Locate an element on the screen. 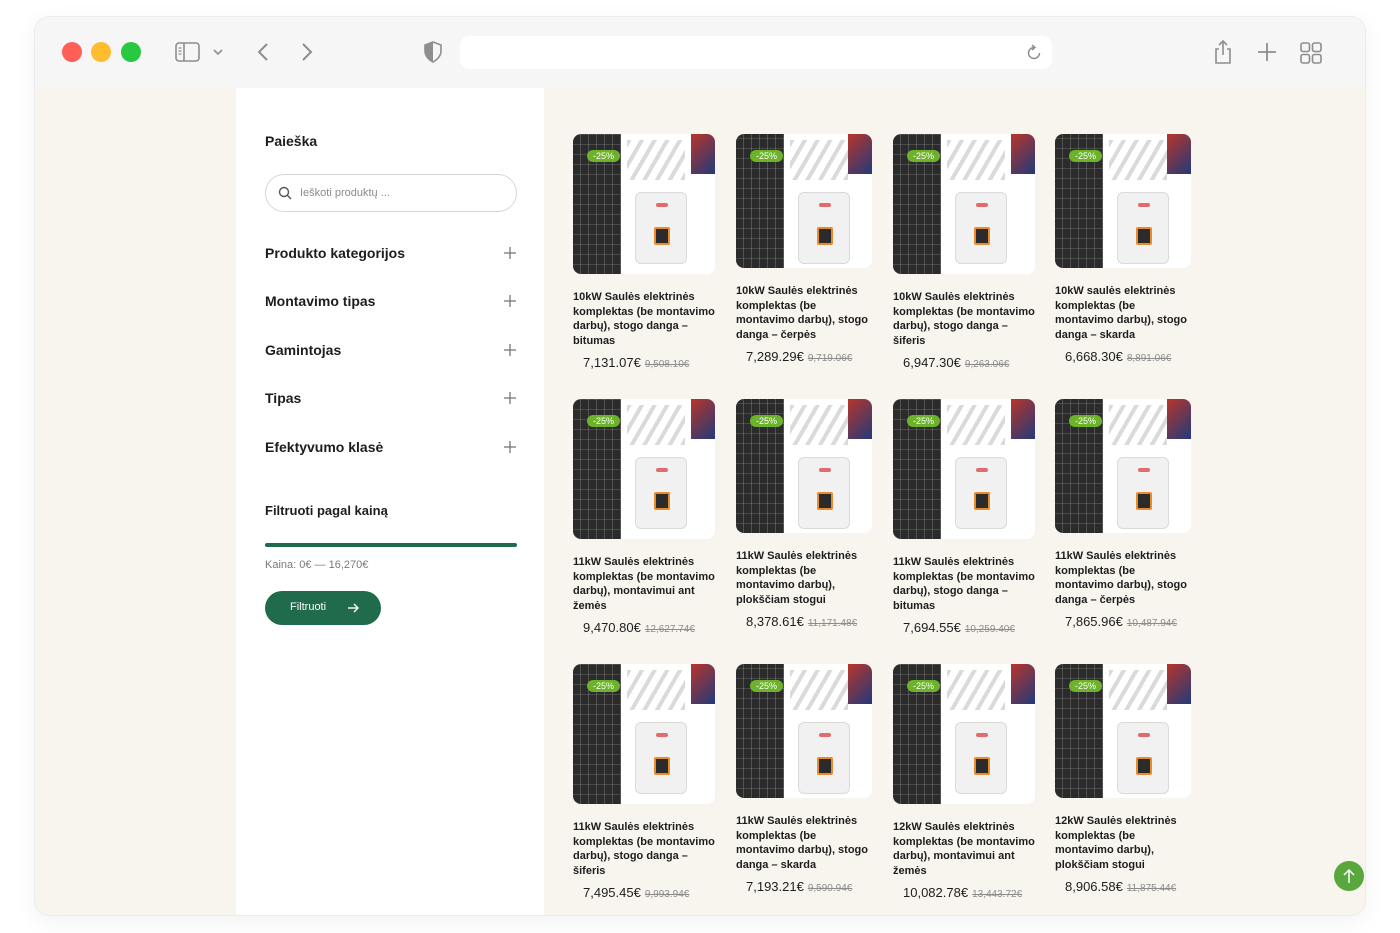 The image size is (1400, 933). product-price: 9,470.80€ 12,627.74€ is located at coordinates (644, 628).